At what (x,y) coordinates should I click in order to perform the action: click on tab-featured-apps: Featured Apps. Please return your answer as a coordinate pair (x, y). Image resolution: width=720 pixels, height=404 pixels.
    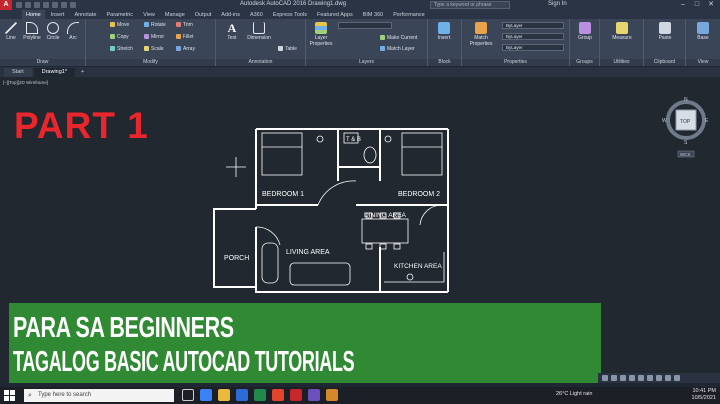
    Looking at the image, I should click on (335, 14).